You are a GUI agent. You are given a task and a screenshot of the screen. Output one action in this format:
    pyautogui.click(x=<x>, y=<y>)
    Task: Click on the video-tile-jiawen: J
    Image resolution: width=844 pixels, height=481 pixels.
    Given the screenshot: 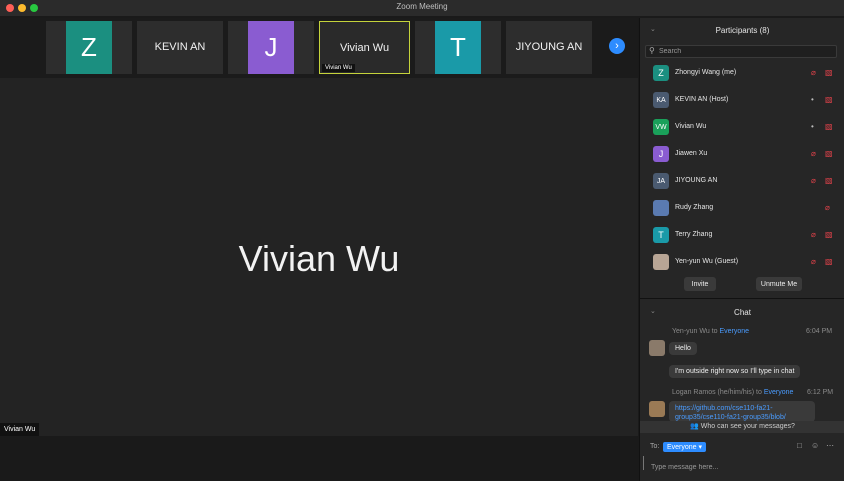 What is the action you would take?
    pyautogui.click(x=271, y=47)
    